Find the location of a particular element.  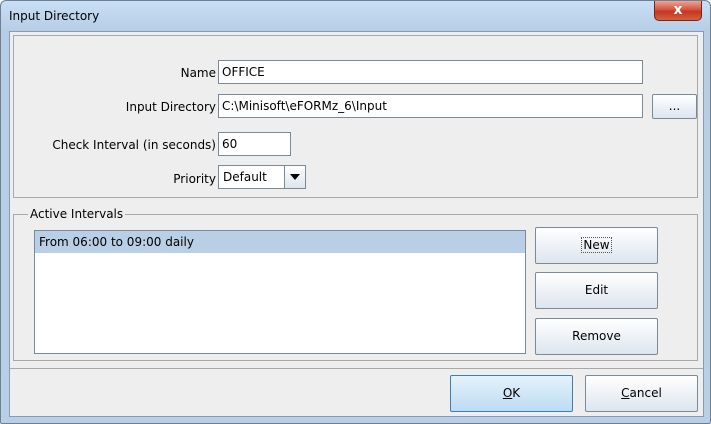

priority-label: Priority is located at coordinates (194, 179).